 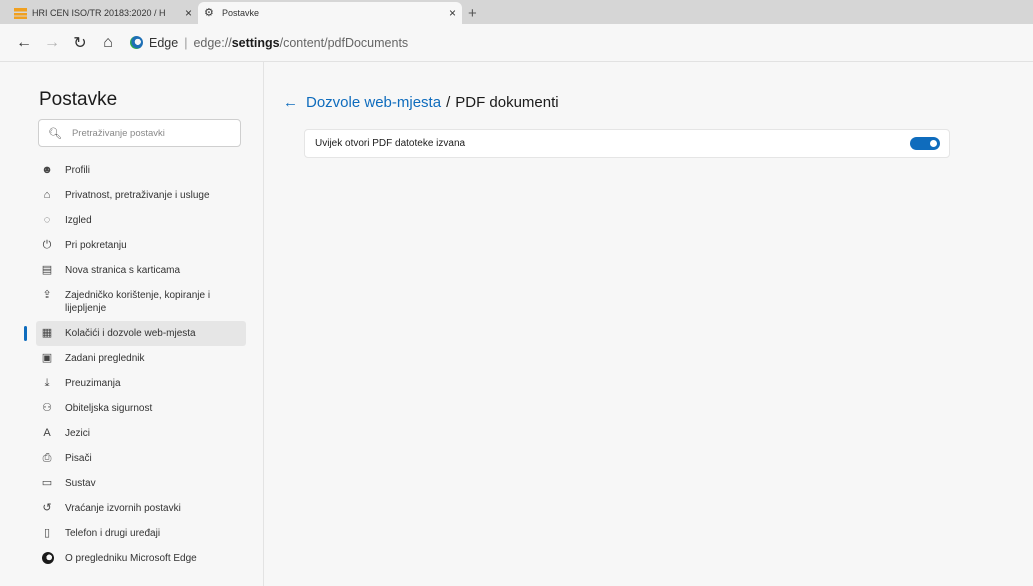 What do you see at coordinates (141, 383) in the screenshot?
I see `sidebar-item: ⤓ Preuzimanja` at bounding box center [141, 383].